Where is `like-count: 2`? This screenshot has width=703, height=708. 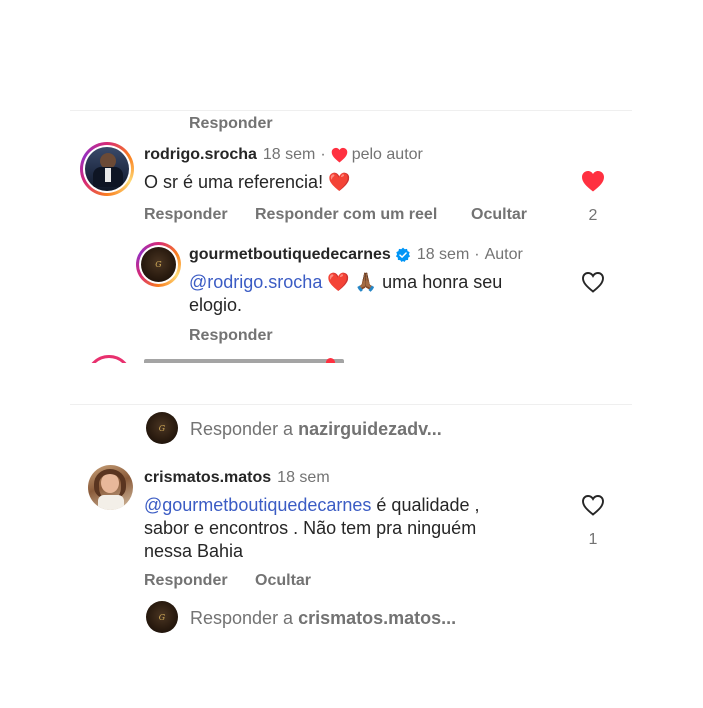
like-count: 2 is located at coordinates (593, 216).